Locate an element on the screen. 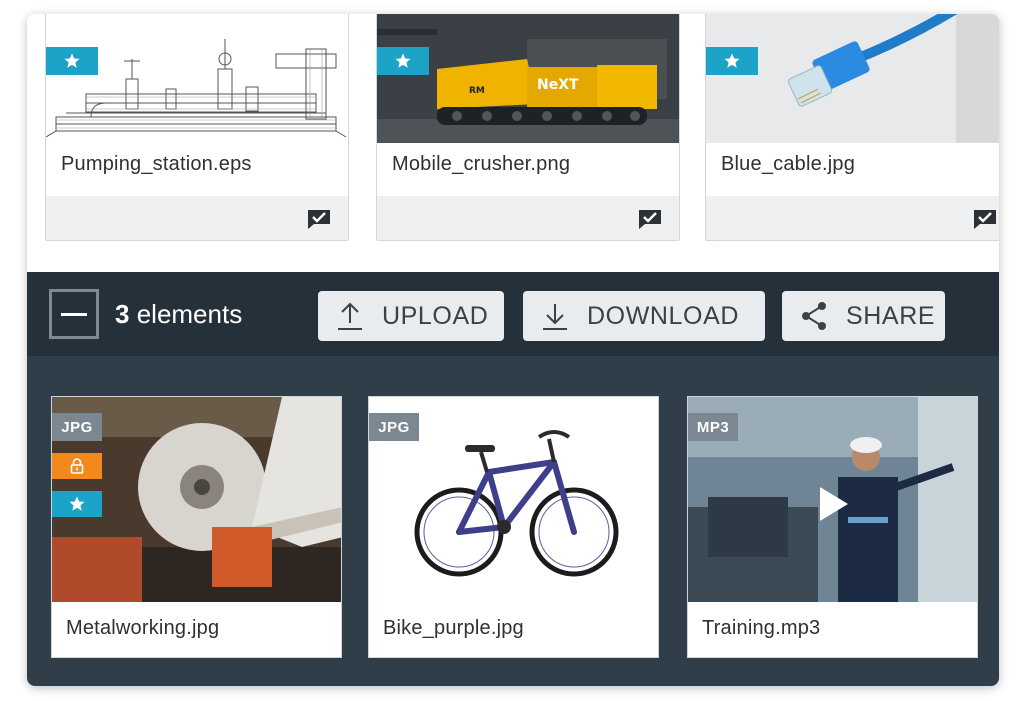  share-button: SHARE is located at coordinates (863, 316).